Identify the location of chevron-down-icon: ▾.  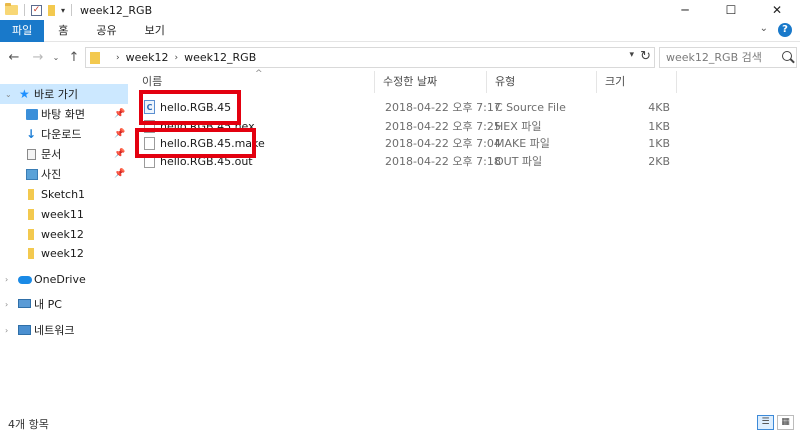
(631, 55).